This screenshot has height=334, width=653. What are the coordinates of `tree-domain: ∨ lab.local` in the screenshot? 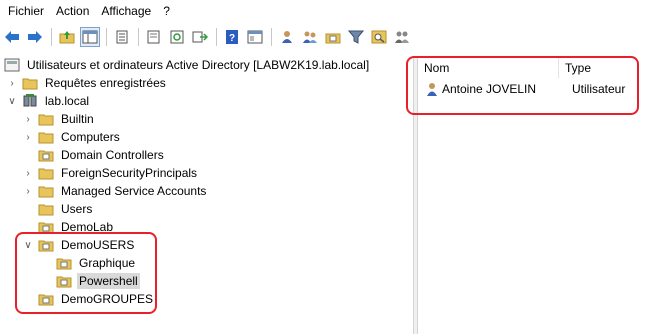 It's located at (48, 101).